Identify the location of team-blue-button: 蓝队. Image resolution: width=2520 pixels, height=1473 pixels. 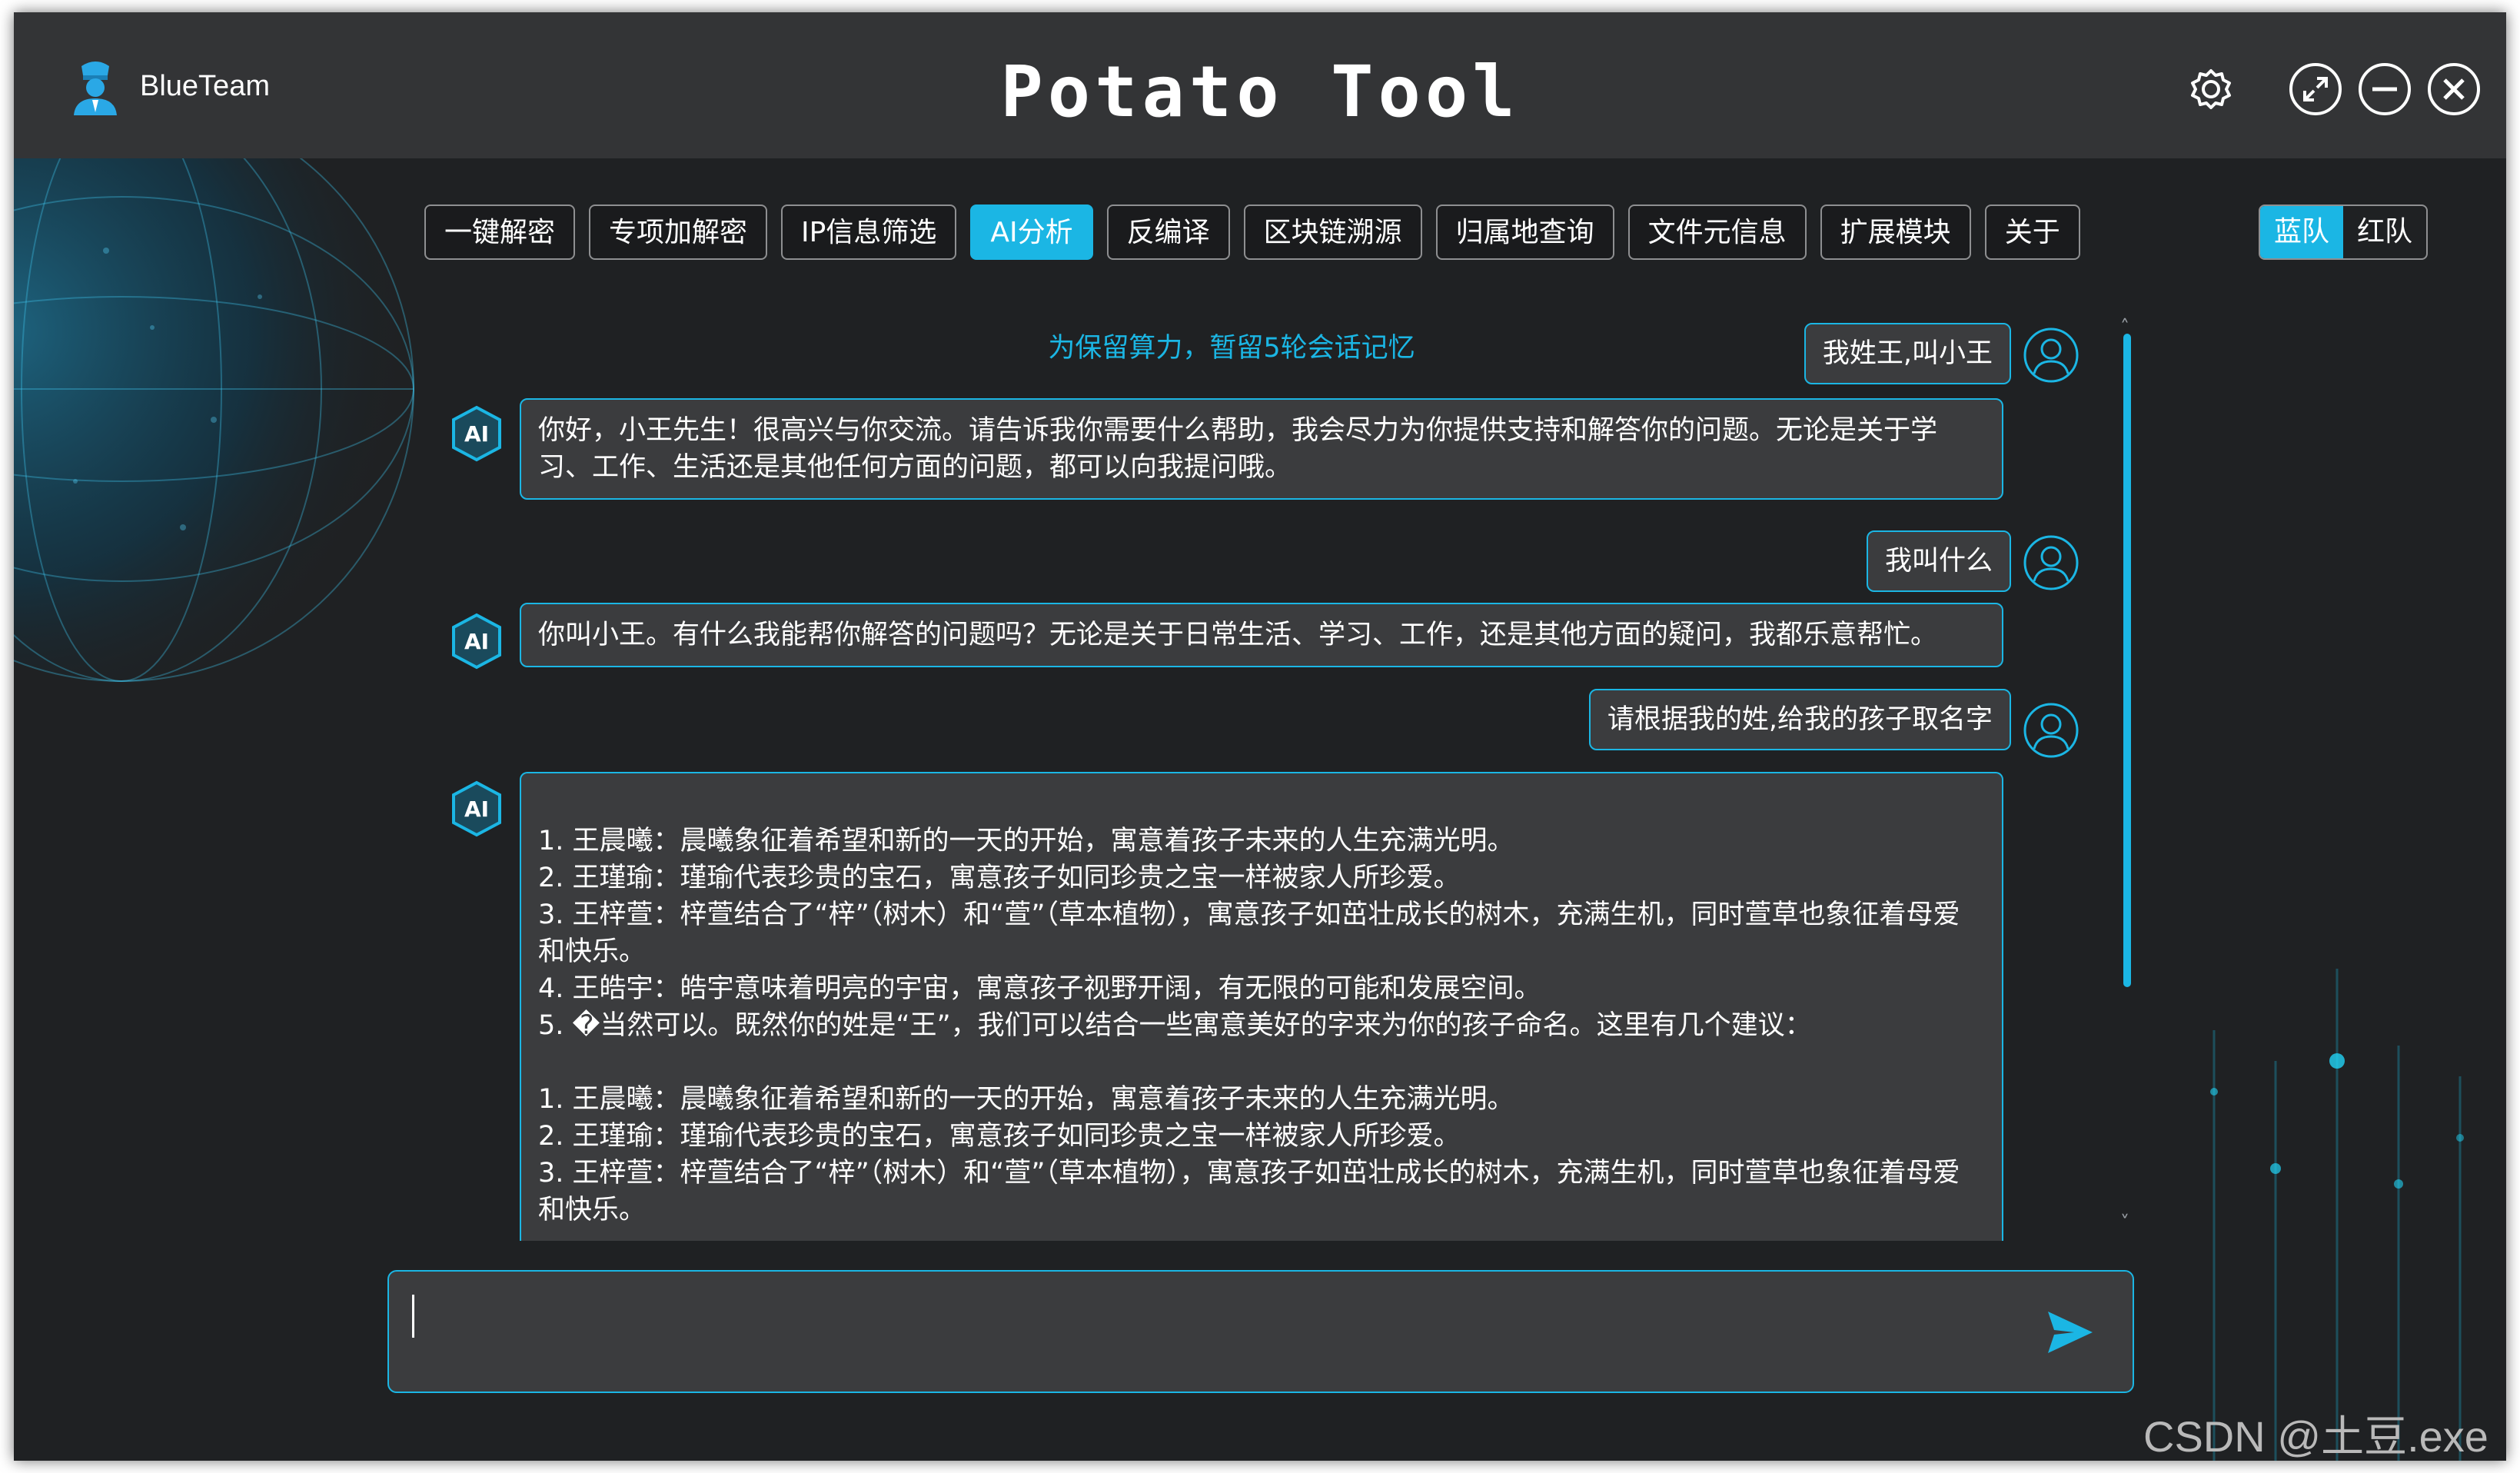
(2301, 232).